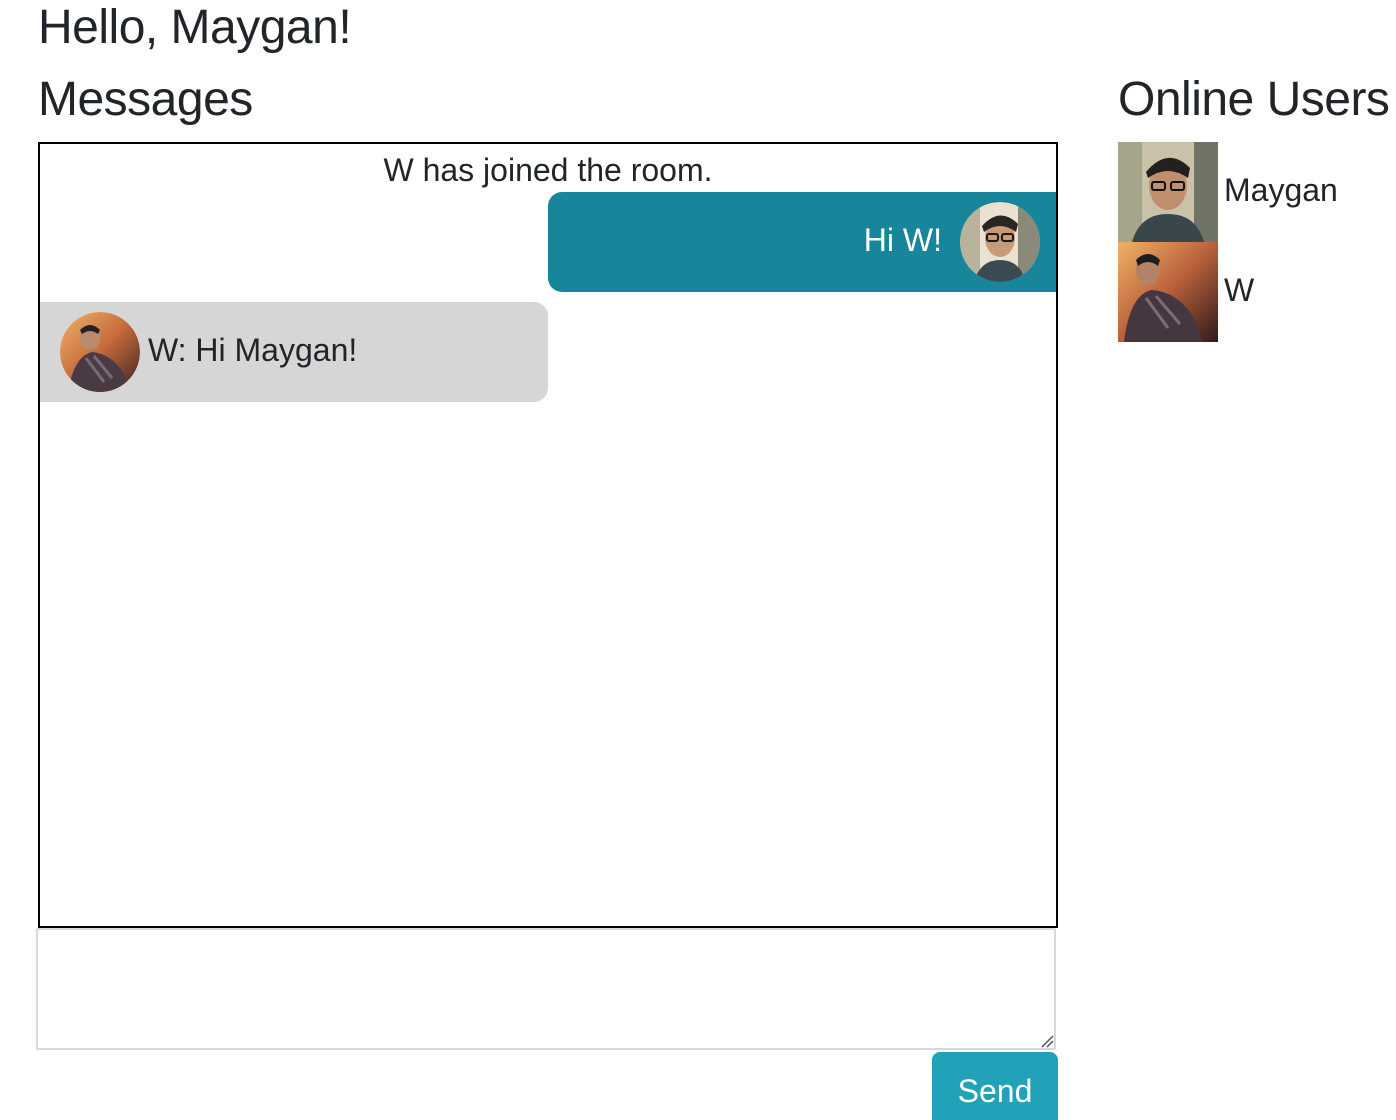 The width and height of the screenshot is (1396, 1120). Describe the element at coordinates (995, 1086) in the screenshot. I see `send-button: Send` at that location.